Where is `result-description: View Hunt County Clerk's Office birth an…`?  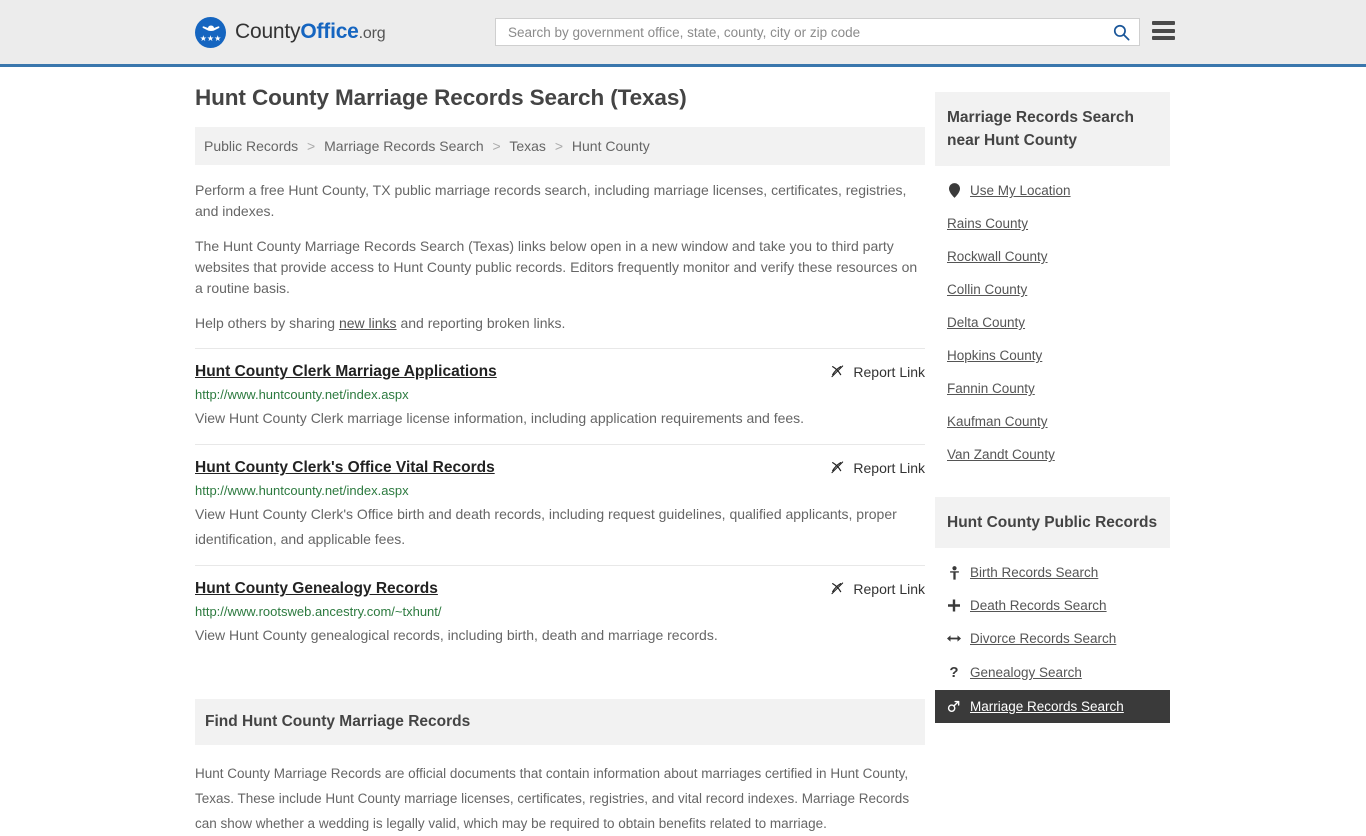 result-description: View Hunt County Clerk's Office birth an… is located at coordinates (546, 526).